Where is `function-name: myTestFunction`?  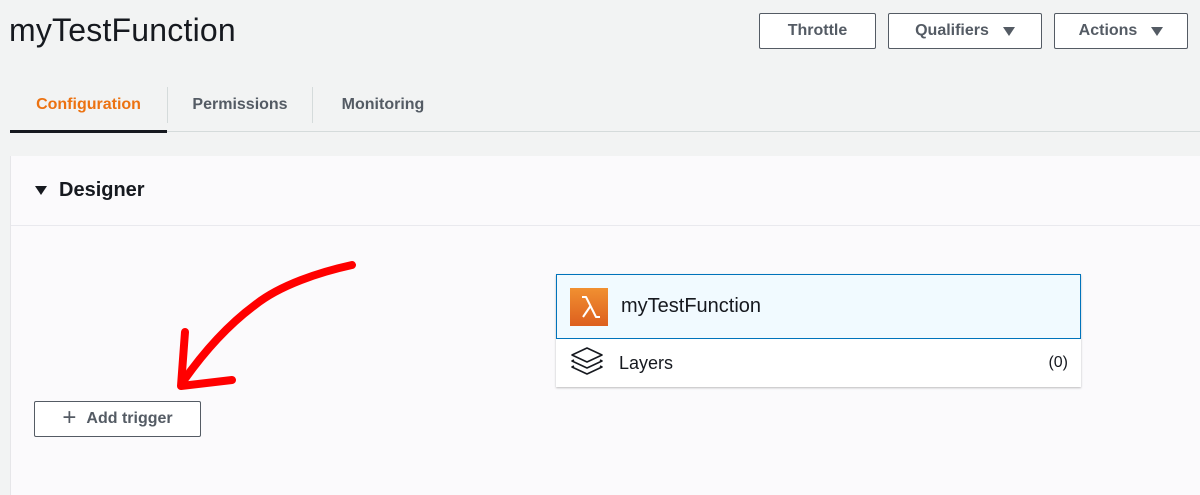 function-name: myTestFunction is located at coordinates (691, 306).